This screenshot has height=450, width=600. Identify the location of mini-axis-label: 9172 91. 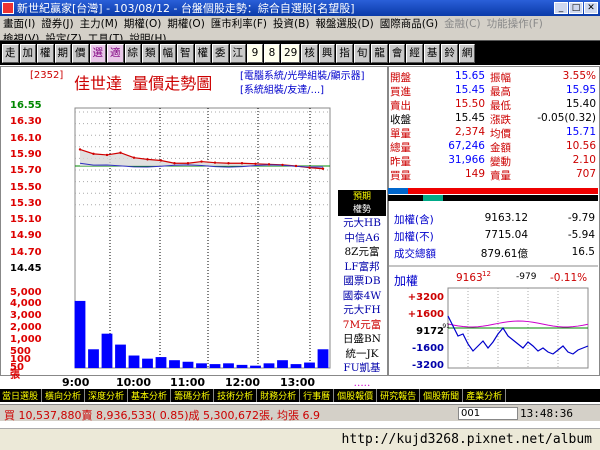
(420, 331).